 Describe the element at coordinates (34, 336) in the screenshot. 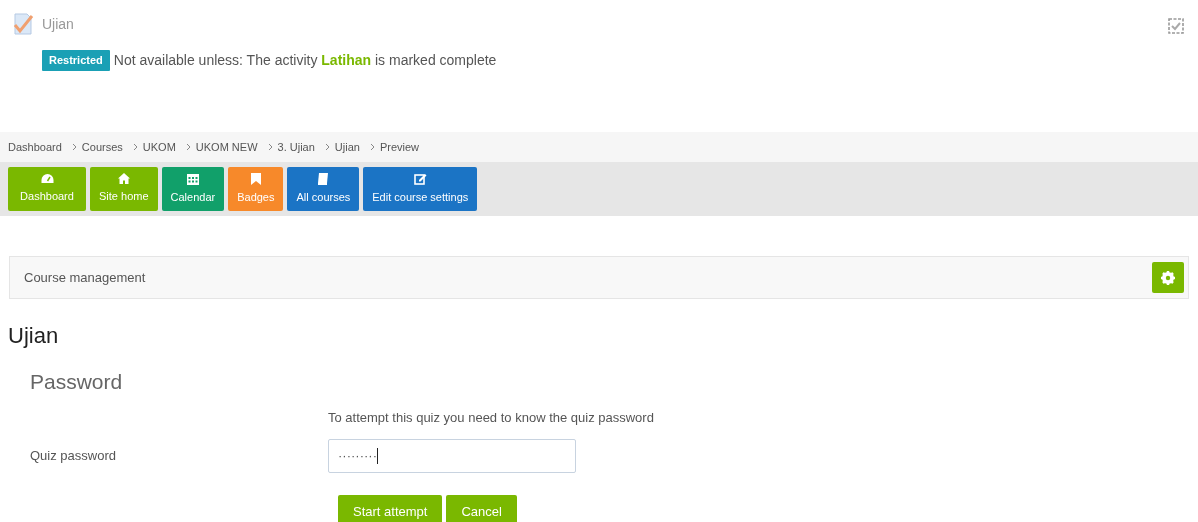

I see `page-heading: Ujian` at that location.